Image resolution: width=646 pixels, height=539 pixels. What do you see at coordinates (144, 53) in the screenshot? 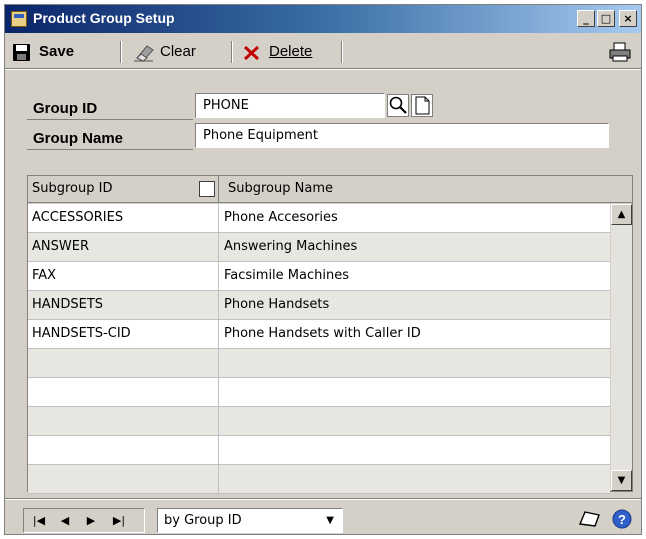
I see `eraser-icon` at bounding box center [144, 53].